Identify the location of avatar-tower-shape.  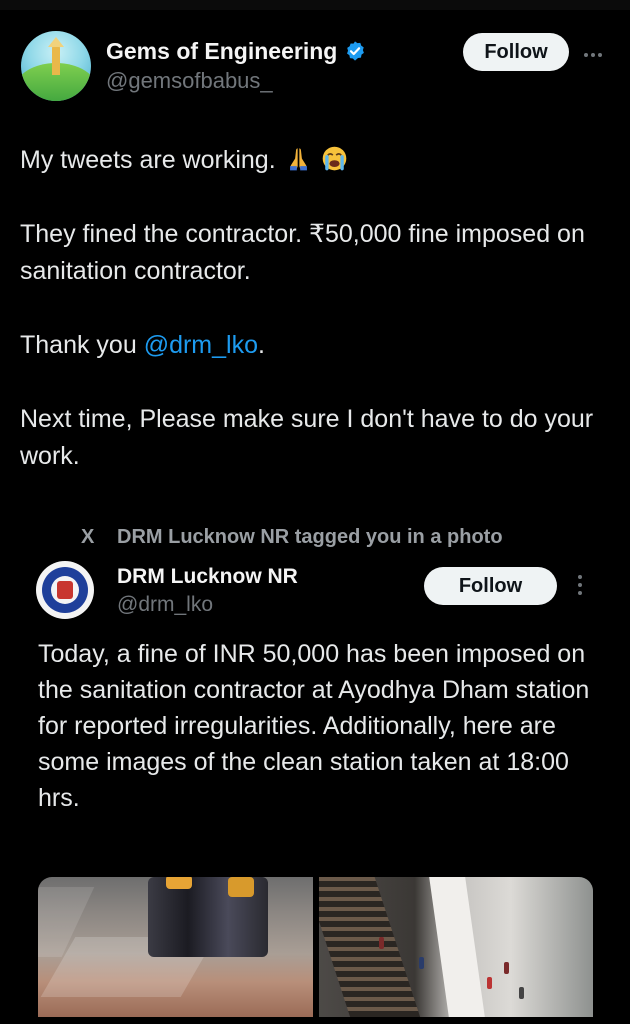
(56, 56).